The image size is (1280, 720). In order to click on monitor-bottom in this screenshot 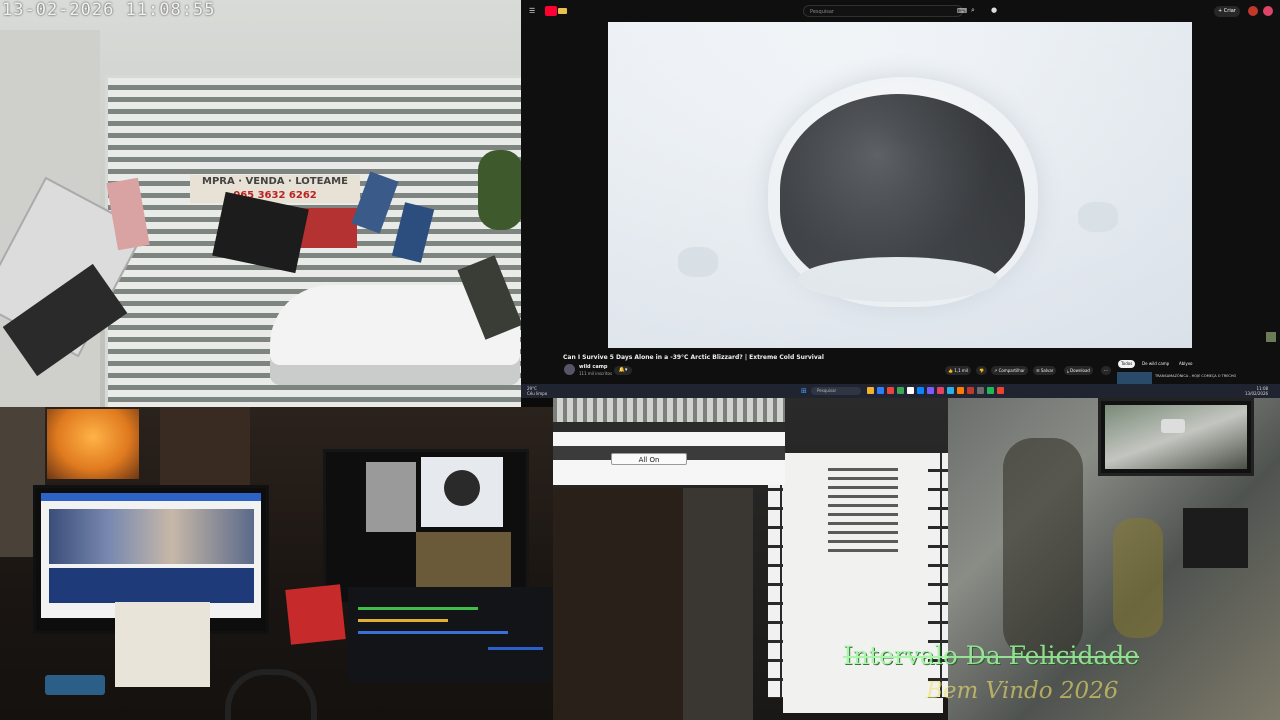, I will do `click(450, 634)`.